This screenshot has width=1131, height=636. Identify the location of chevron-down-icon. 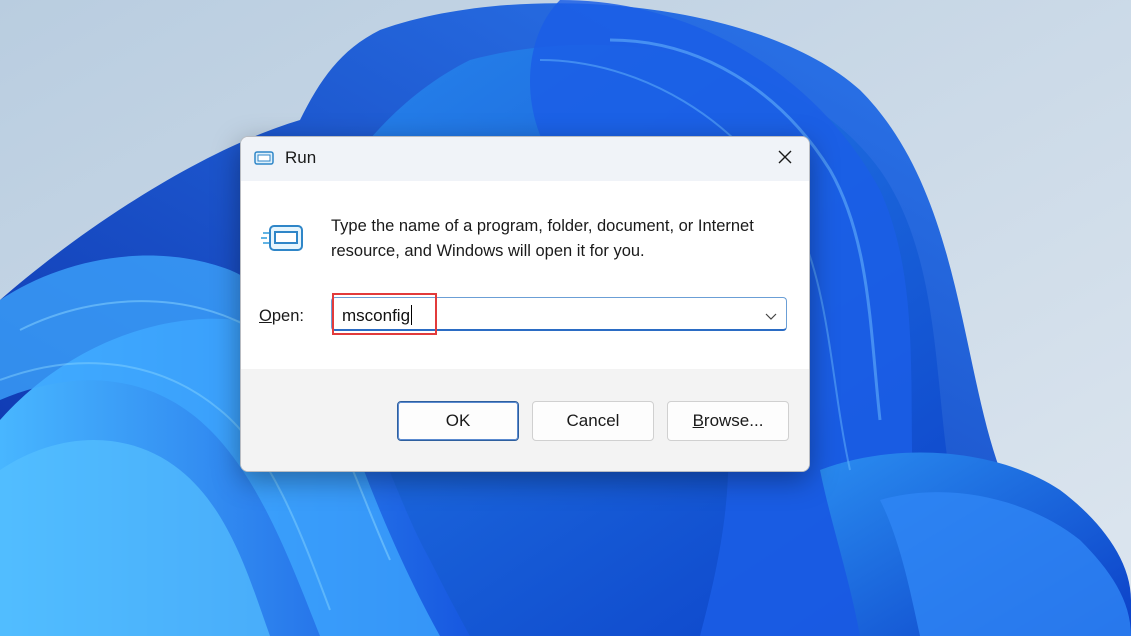
(771, 317).